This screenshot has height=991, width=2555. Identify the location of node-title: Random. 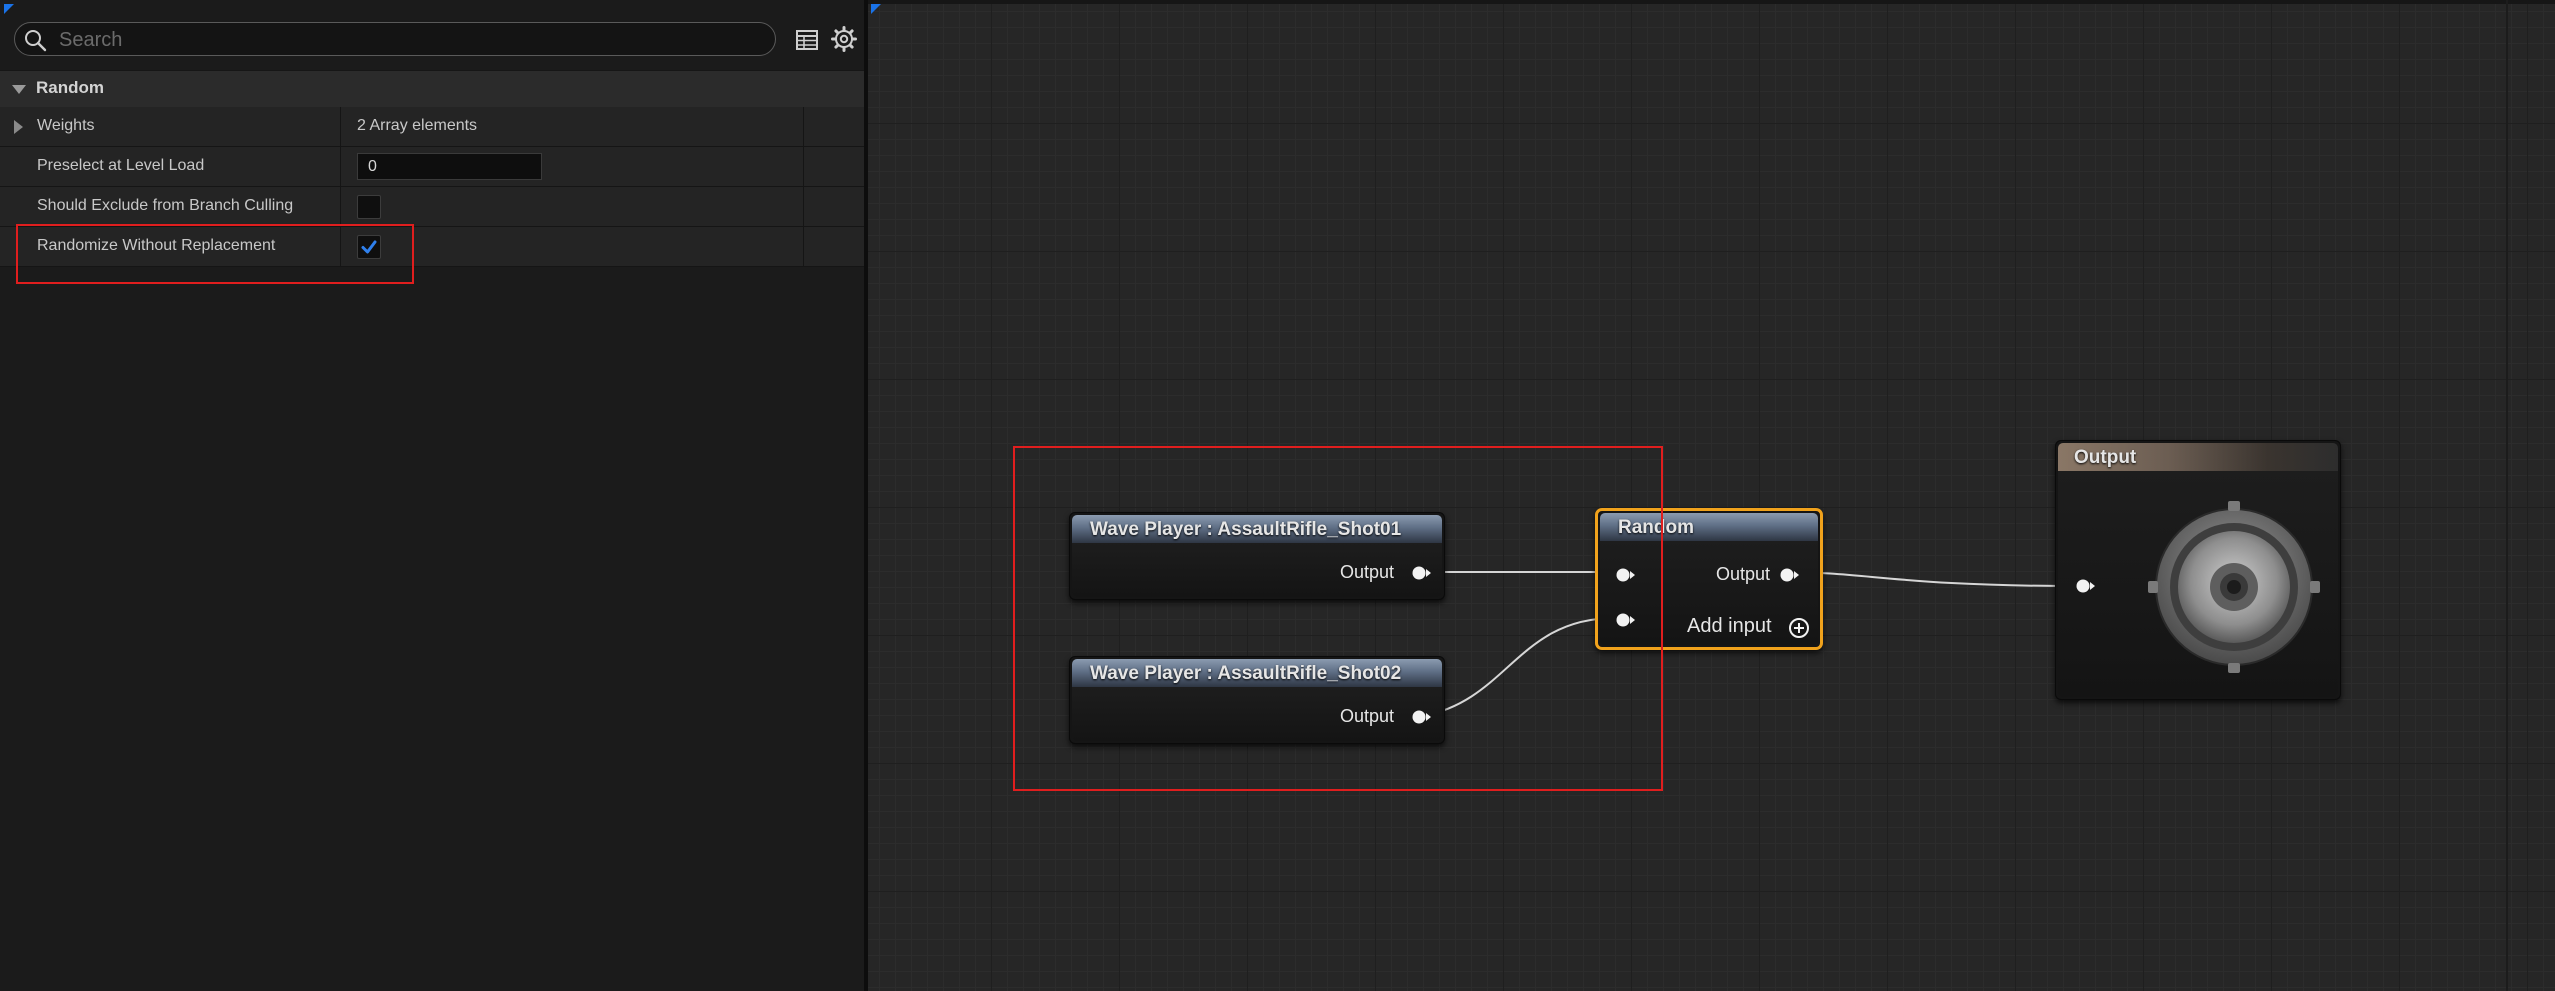
(1656, 527).